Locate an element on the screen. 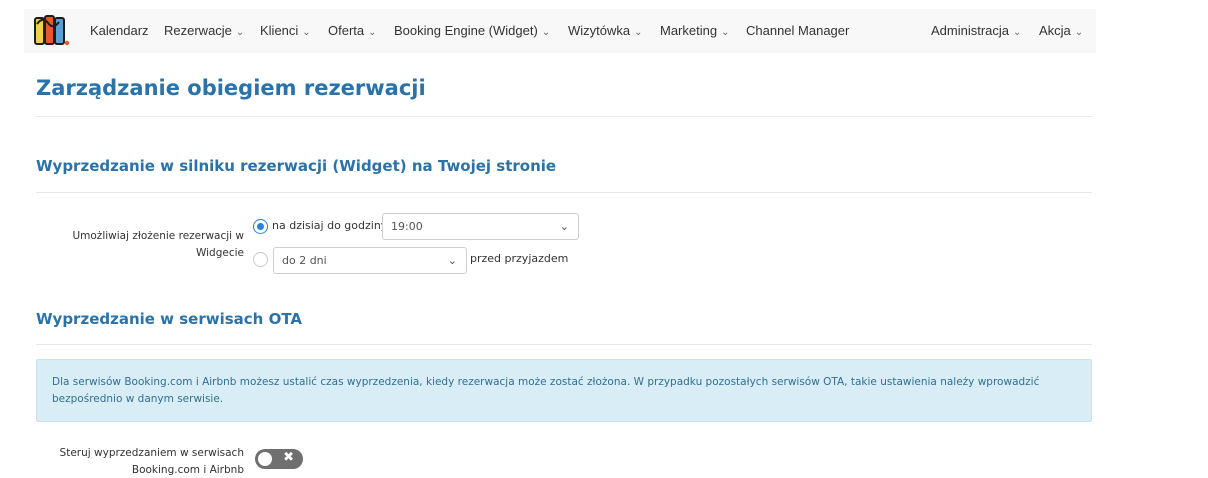 The image size is (1208, 478). toggle-knob is located at coordinates (265, 459).